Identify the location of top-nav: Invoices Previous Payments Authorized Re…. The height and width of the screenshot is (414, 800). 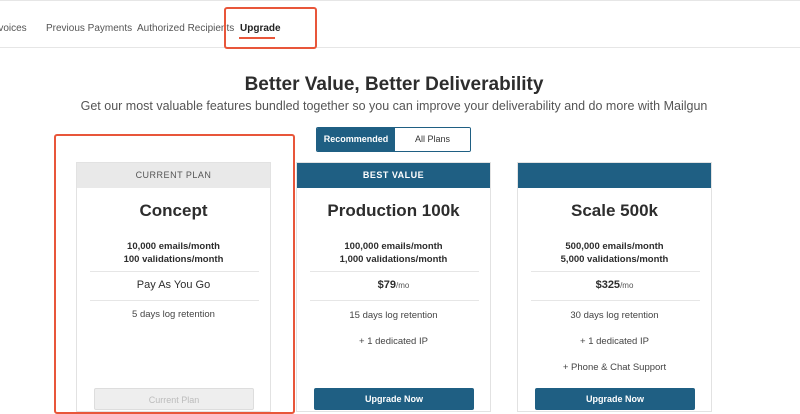
(400, 24).